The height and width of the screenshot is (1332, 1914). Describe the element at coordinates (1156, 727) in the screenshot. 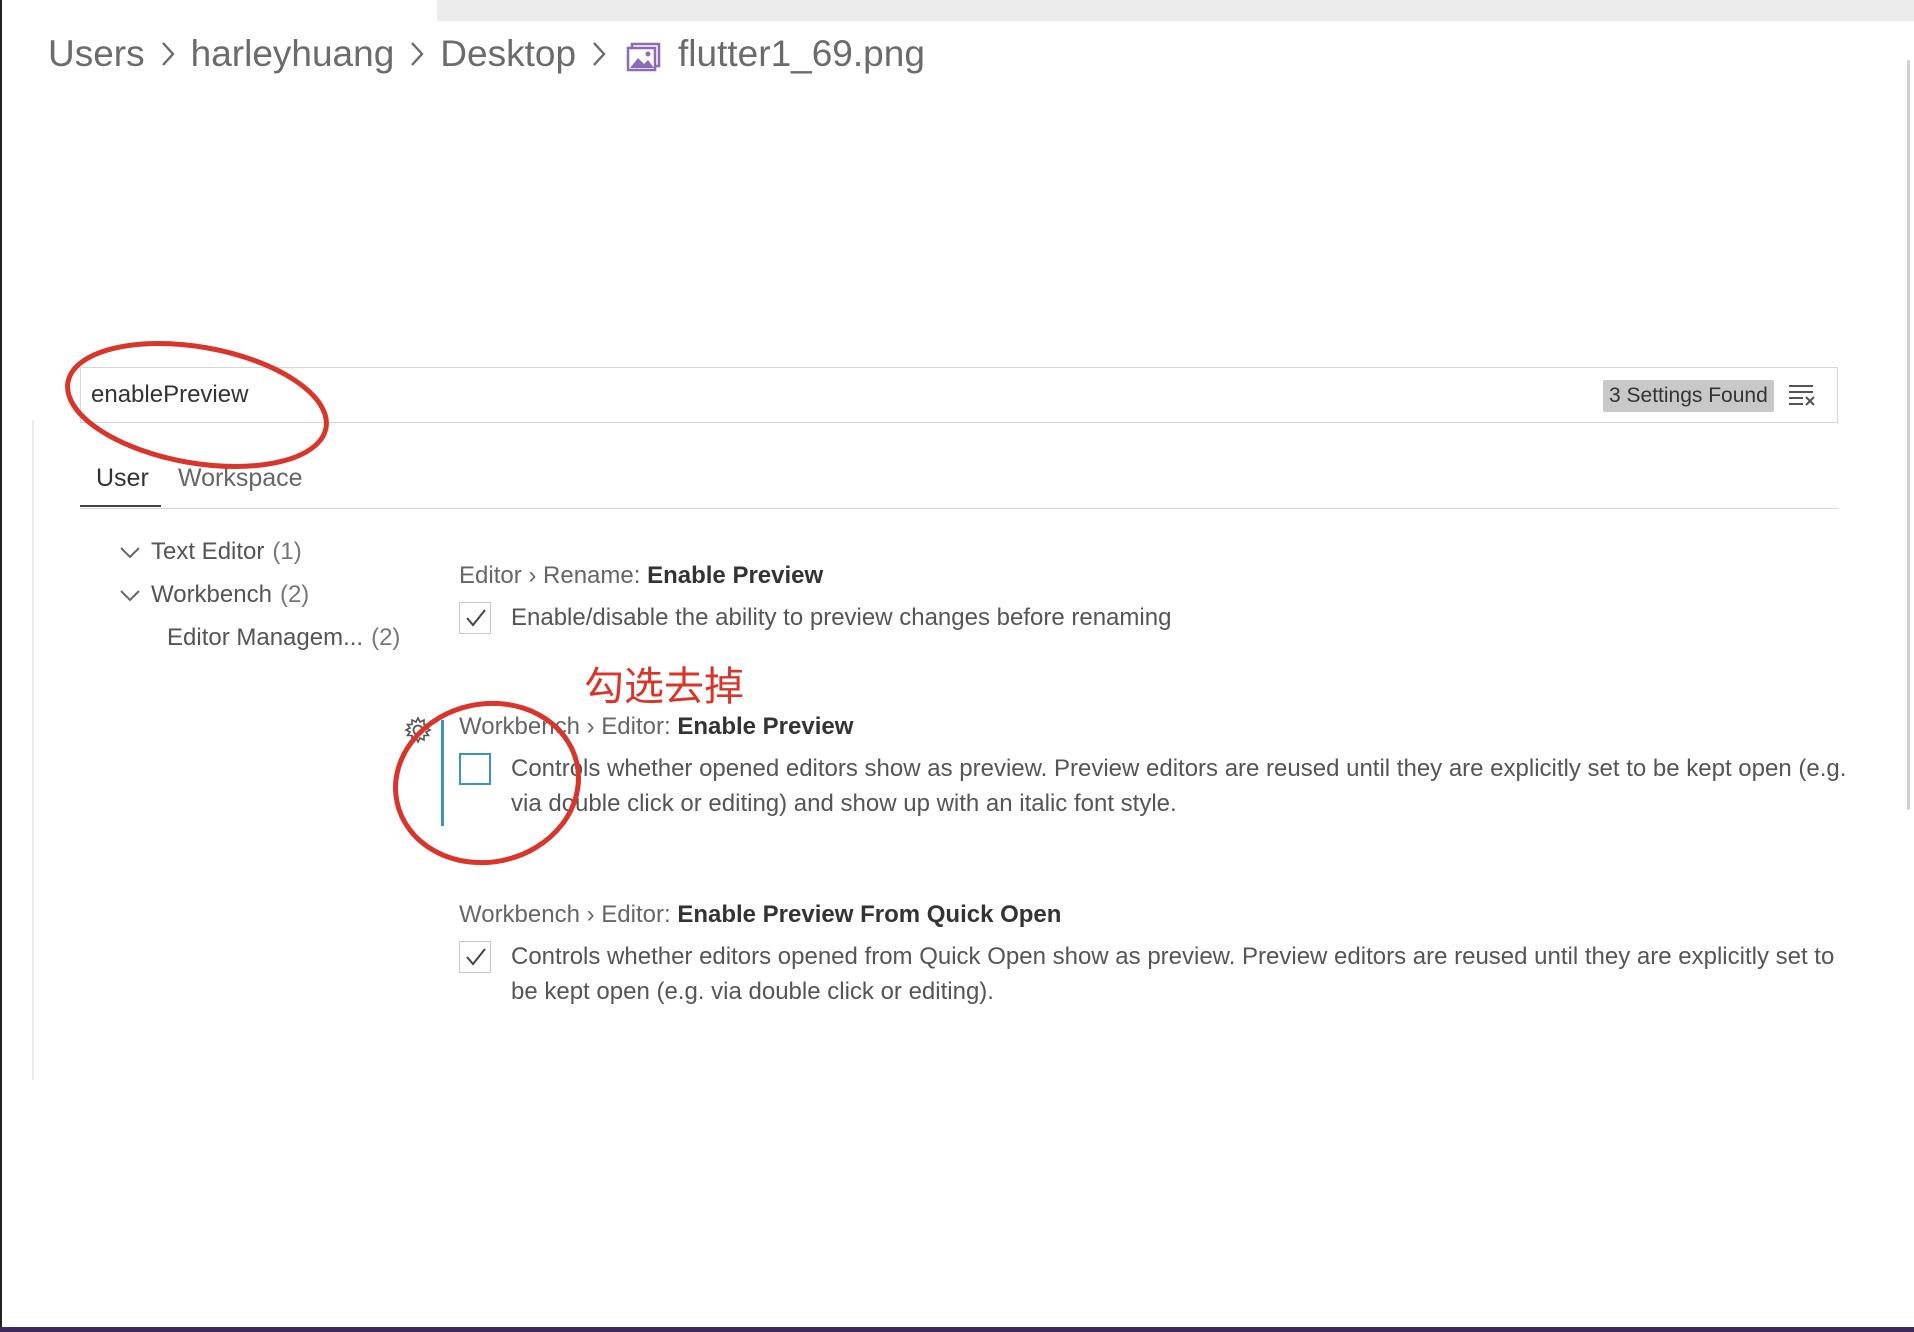

I see `setting-title: Workbench › Editor: Enable Preview` at that location.